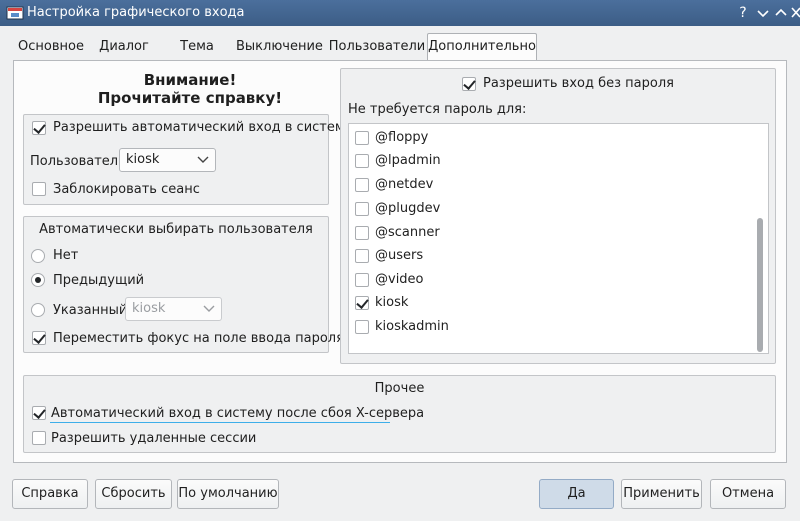 The image size is (800, 521). What do you see at coordinates (167, 160) in the screenshot?
I see `autologin-user-select: kiosk` at bounding box center [167, 160].